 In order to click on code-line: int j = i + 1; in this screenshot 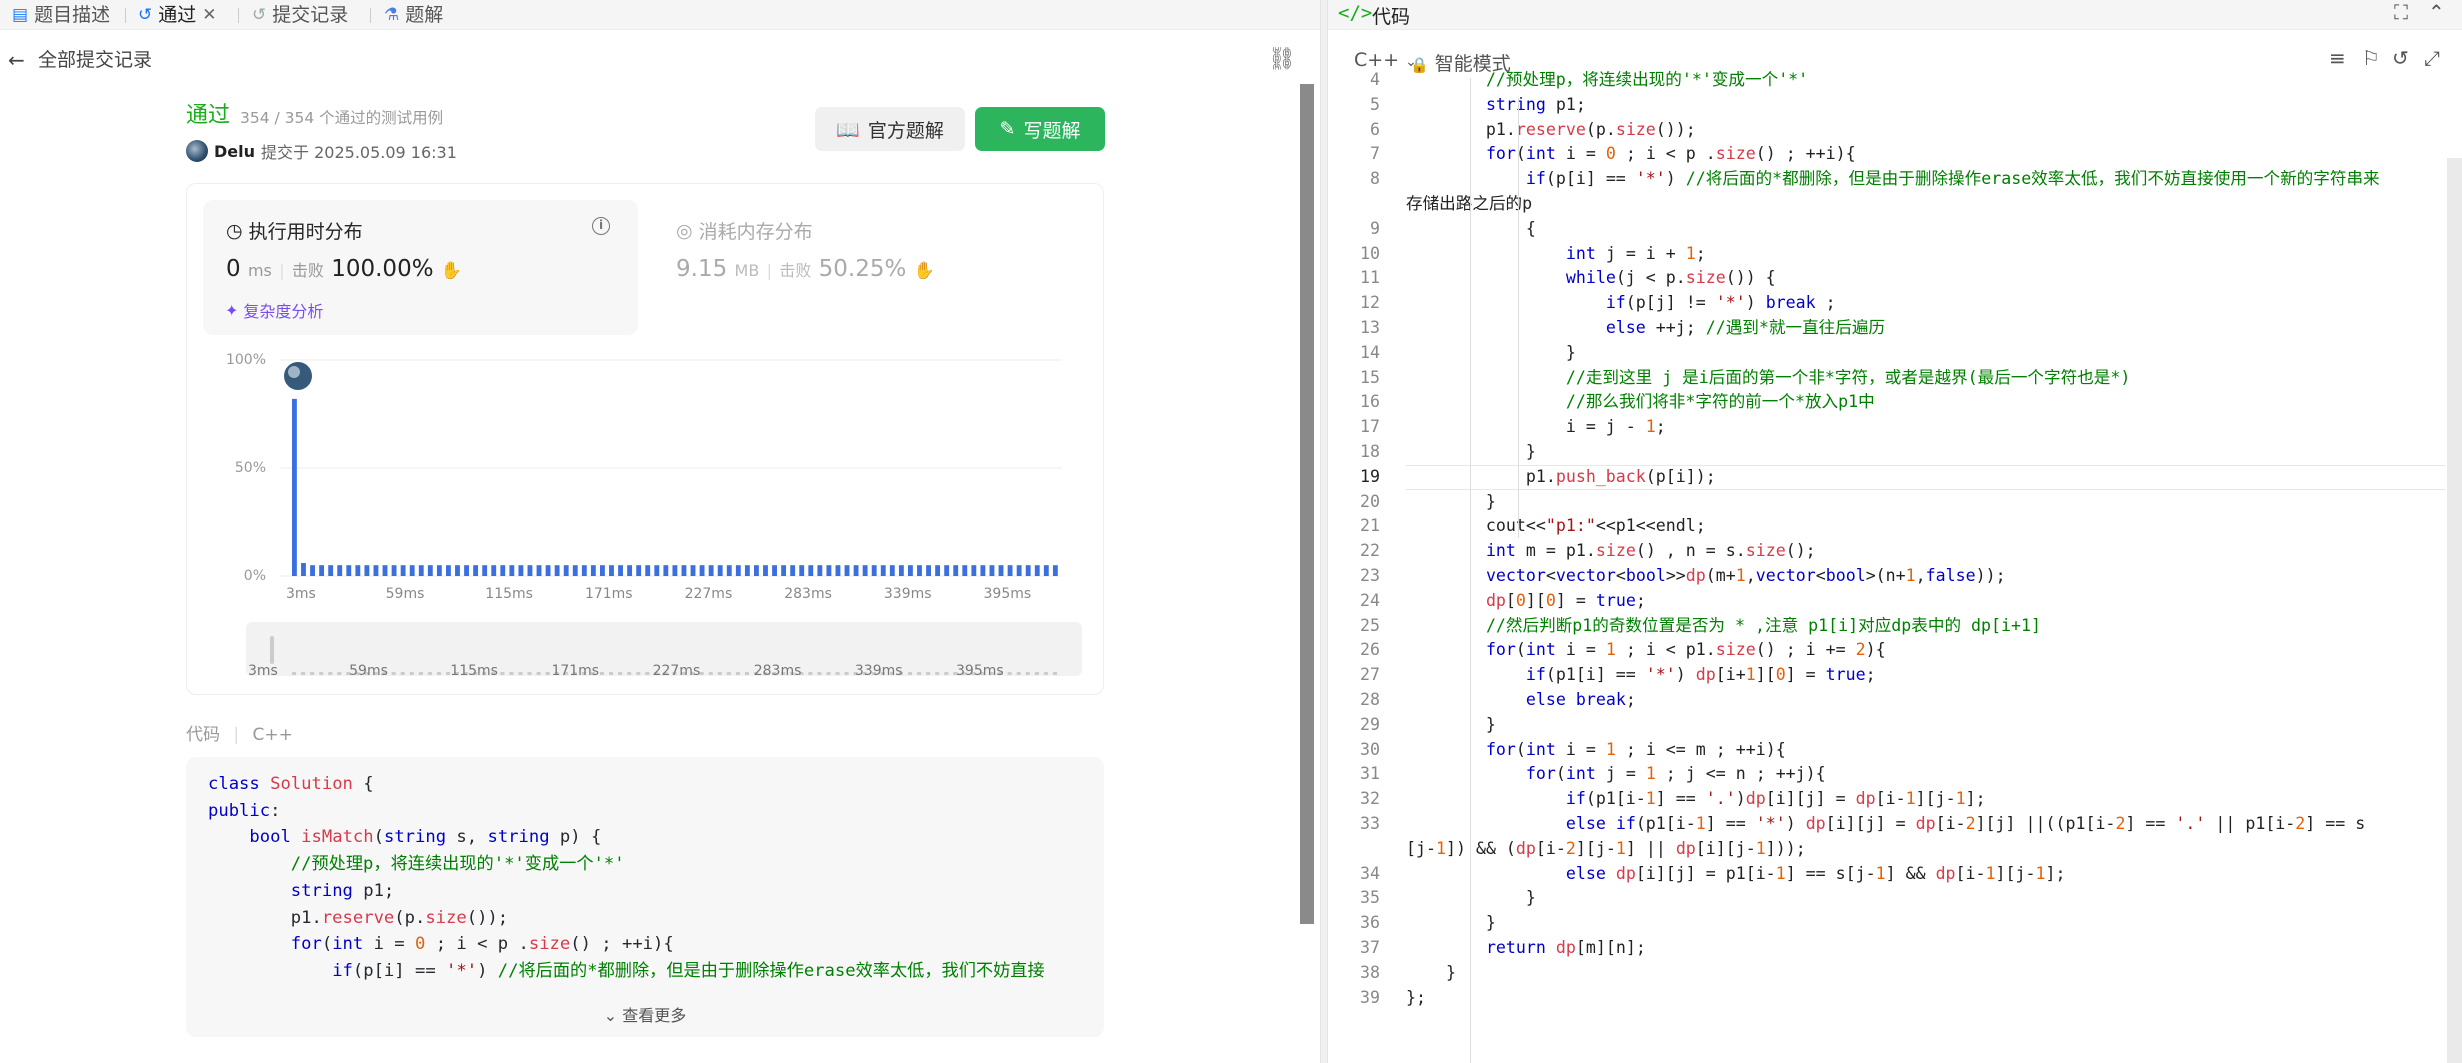, I will do `click(1556, 254)`.